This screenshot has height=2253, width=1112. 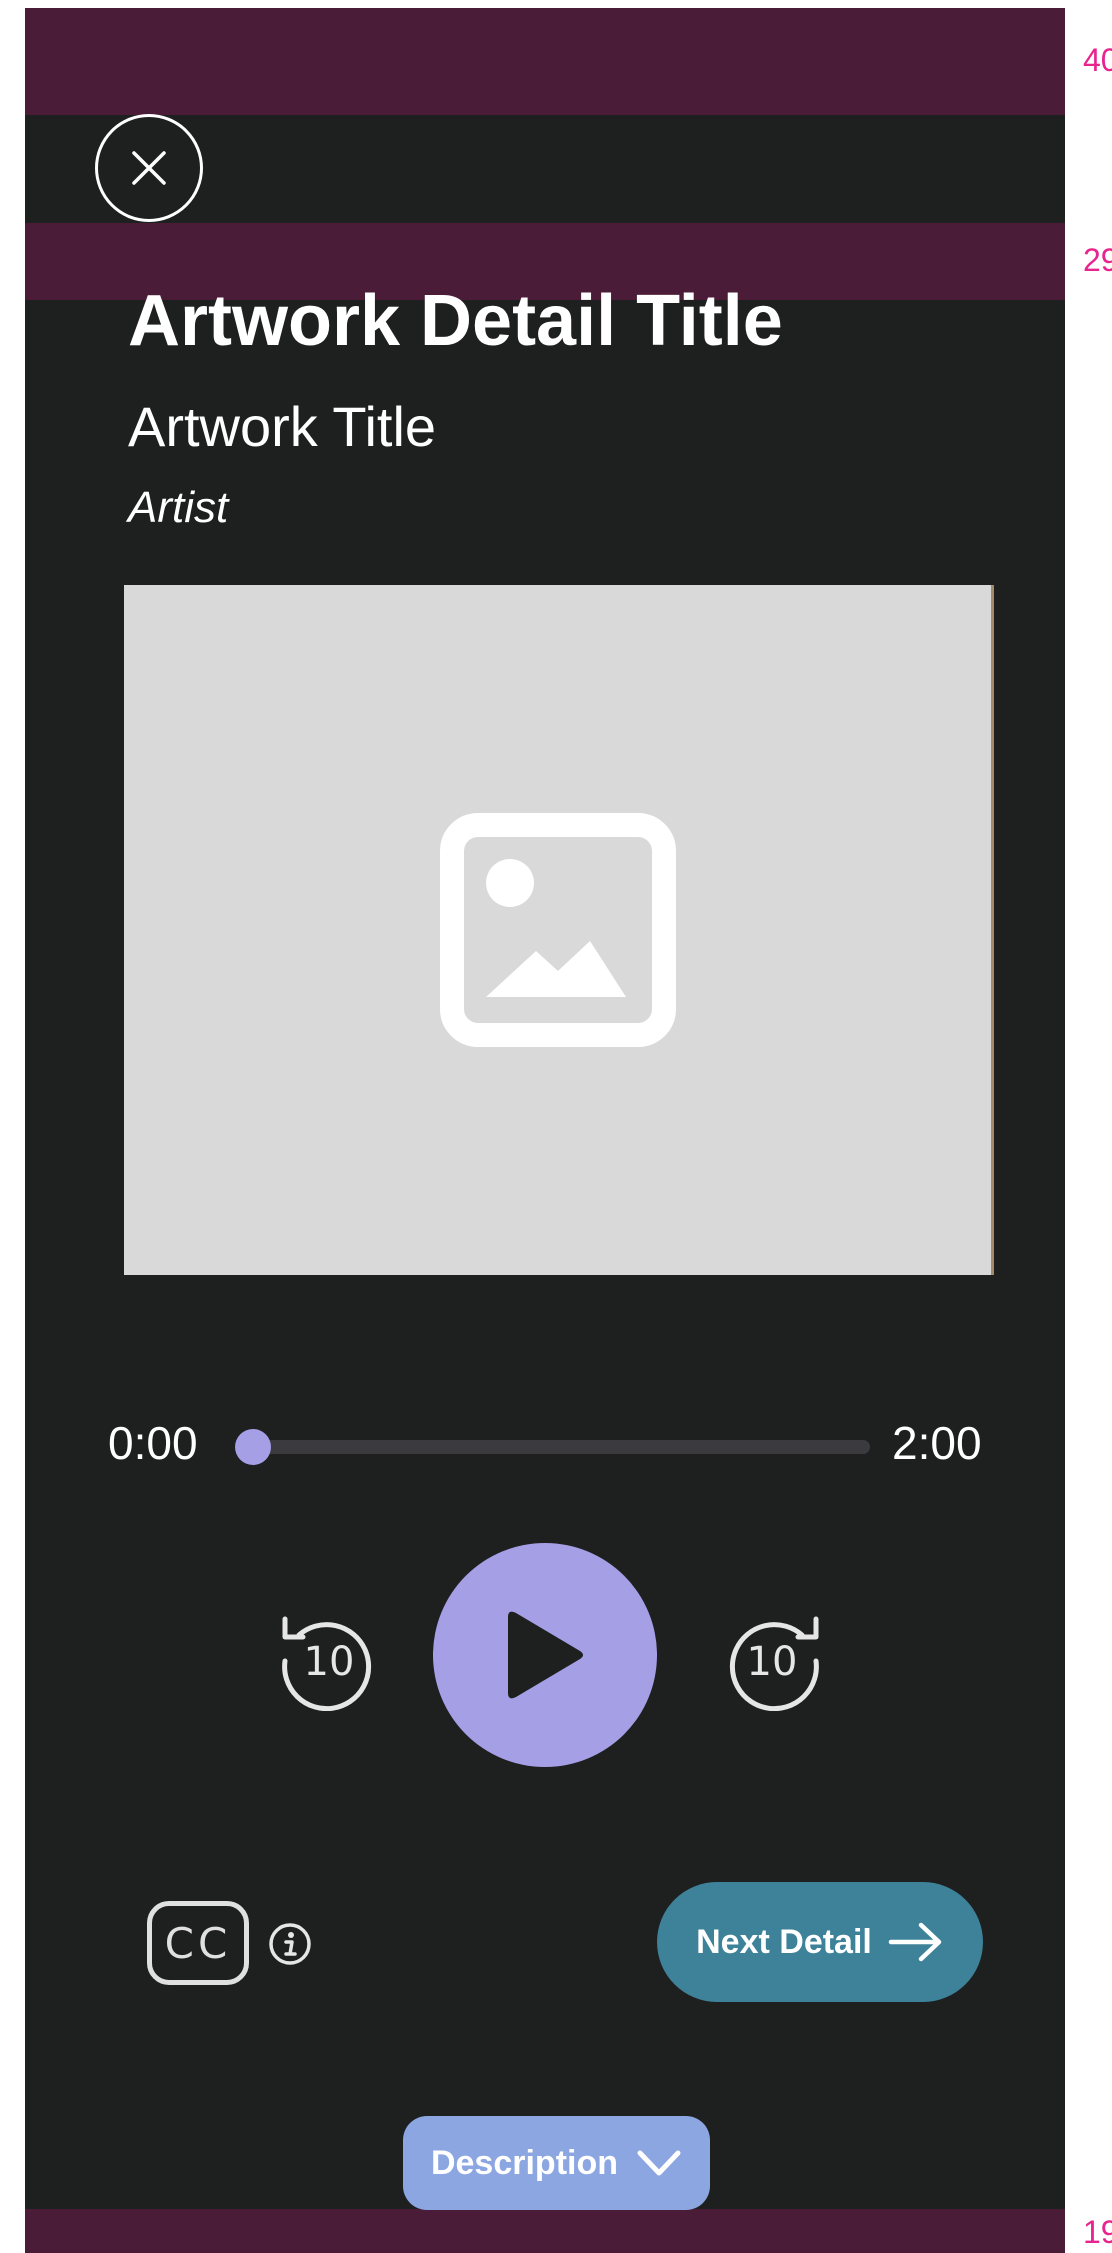 What do you see at coordinates (915, 1942) in the screenshot?
I see `arrow-right-icon` at bounding box center [915, 1942].